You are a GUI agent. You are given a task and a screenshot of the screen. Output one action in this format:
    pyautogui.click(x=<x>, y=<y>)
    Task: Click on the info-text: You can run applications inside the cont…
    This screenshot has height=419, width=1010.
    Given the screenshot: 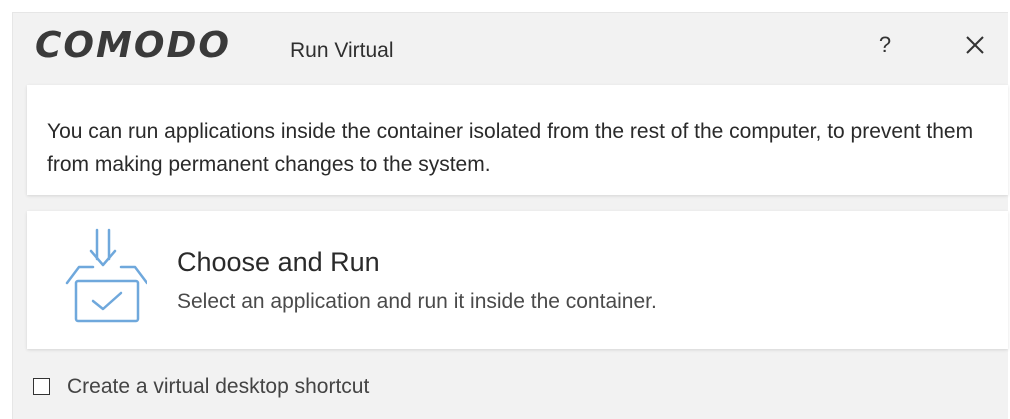 What is the action you would take?
    pyautogui.click(x=510, y=148)
    